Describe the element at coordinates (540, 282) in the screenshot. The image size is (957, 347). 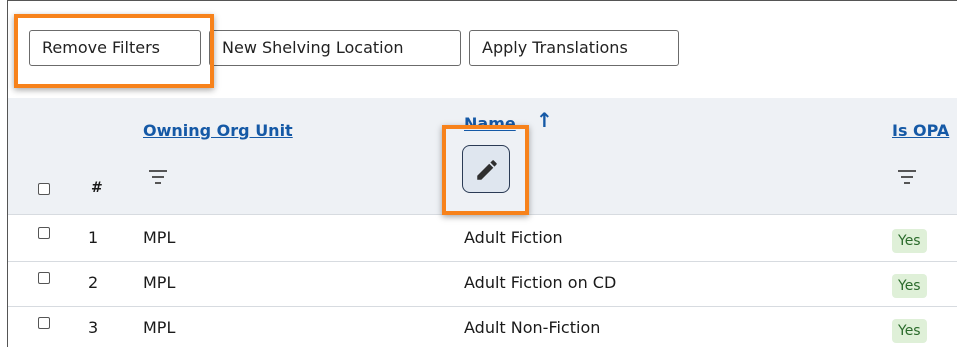
I see `name-cell: Adult Fiction on CD` at that location.